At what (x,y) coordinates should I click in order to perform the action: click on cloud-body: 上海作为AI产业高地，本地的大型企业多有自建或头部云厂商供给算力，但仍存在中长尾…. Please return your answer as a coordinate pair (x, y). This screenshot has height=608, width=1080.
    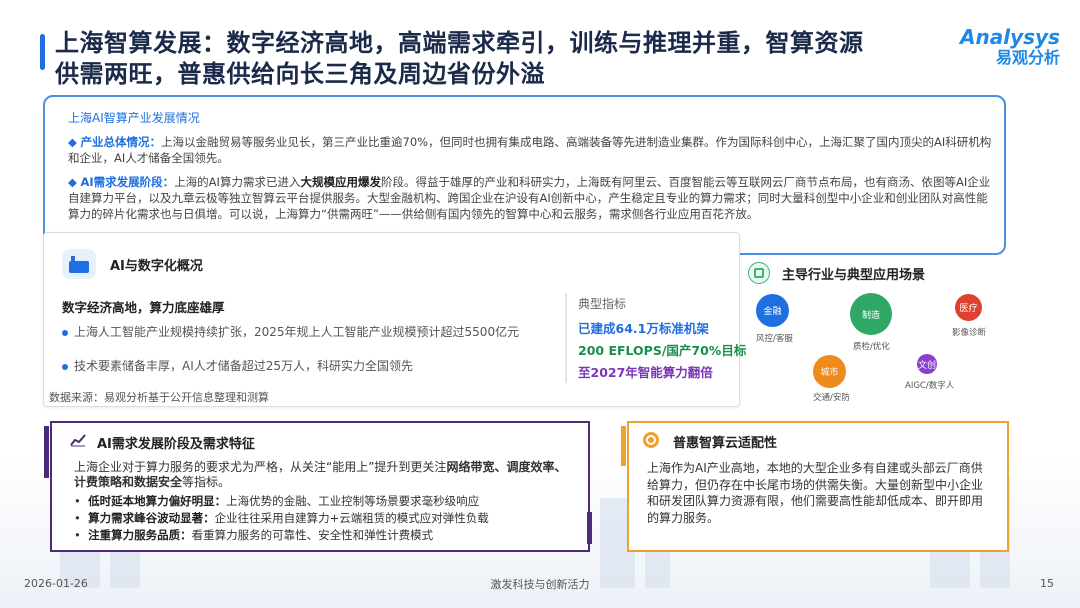
    Looking at the image, I should click on (815, 493).